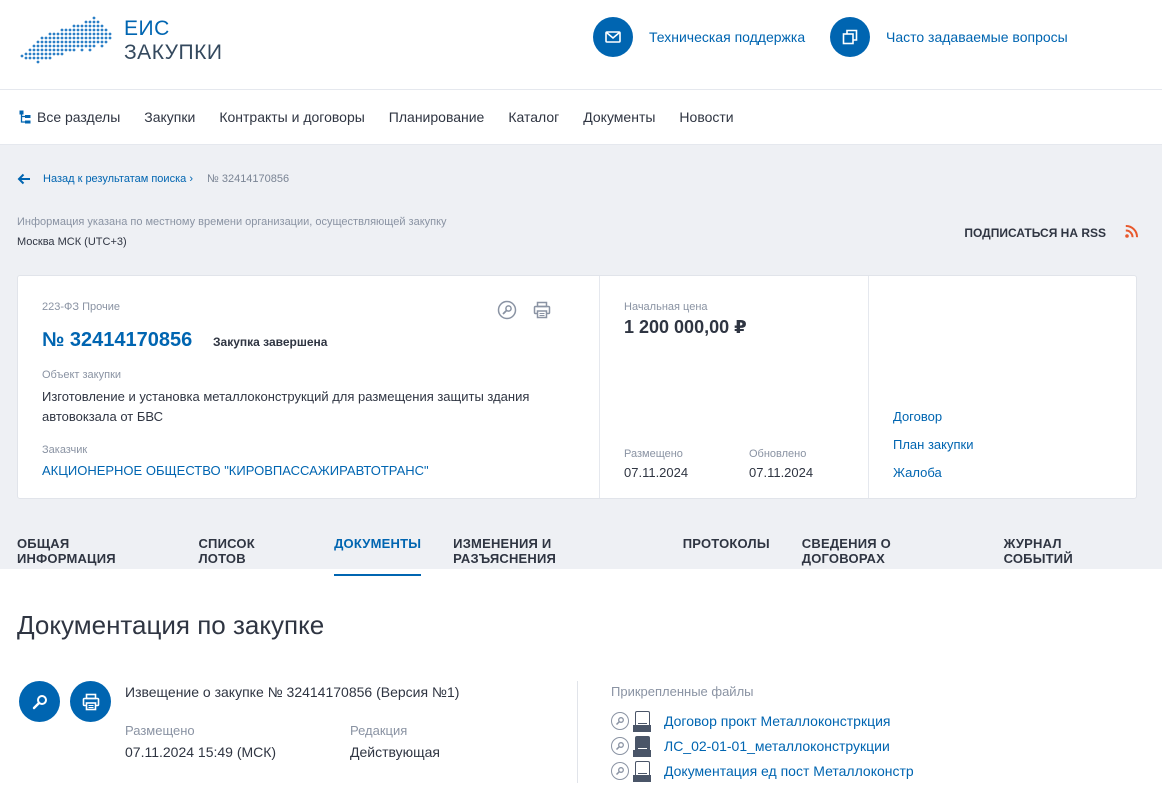 Image resolution: width=1162 pixels, height=794 pixels. I want to click on rss-subscribe-link: ПОДПИСАТЬСЯ НА RSS, so click(1035, 233).